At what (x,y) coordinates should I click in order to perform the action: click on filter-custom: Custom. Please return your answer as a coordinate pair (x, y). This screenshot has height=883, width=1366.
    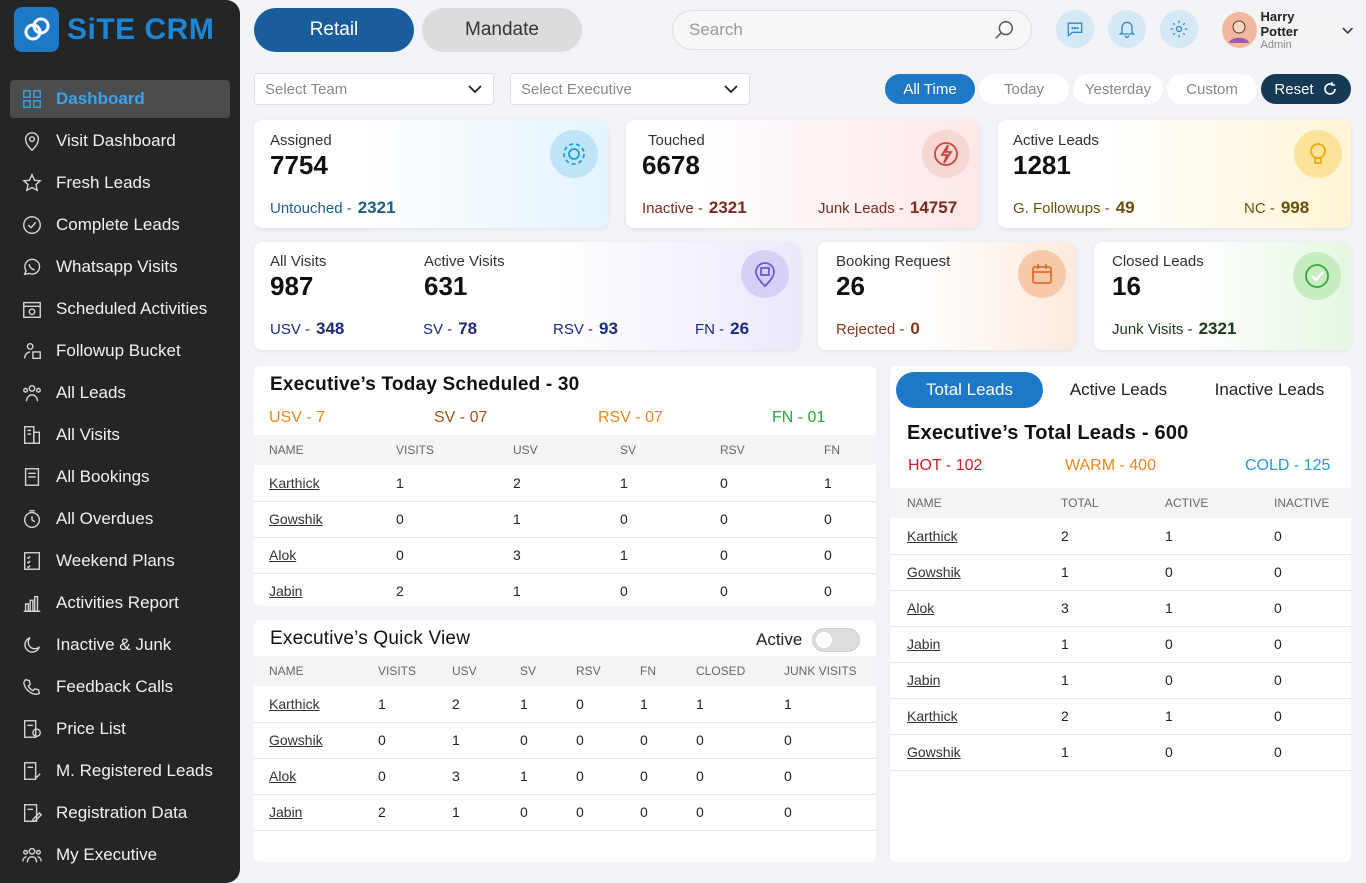
    Looking at the image, I should click on (1212, 89).